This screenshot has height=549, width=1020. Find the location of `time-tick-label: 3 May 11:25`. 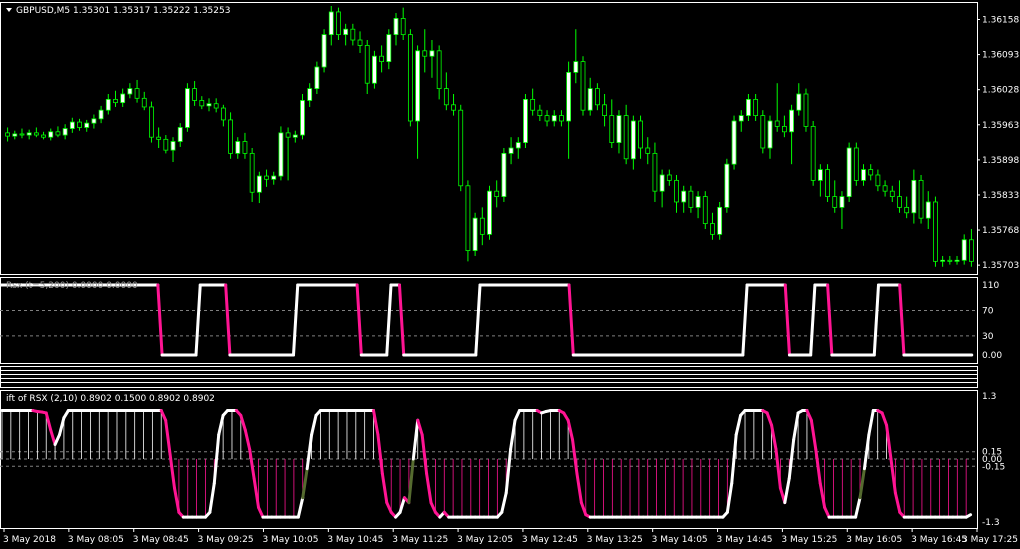

time-tick-label: 3 May 11:25 is located at coordinates (420, 540).